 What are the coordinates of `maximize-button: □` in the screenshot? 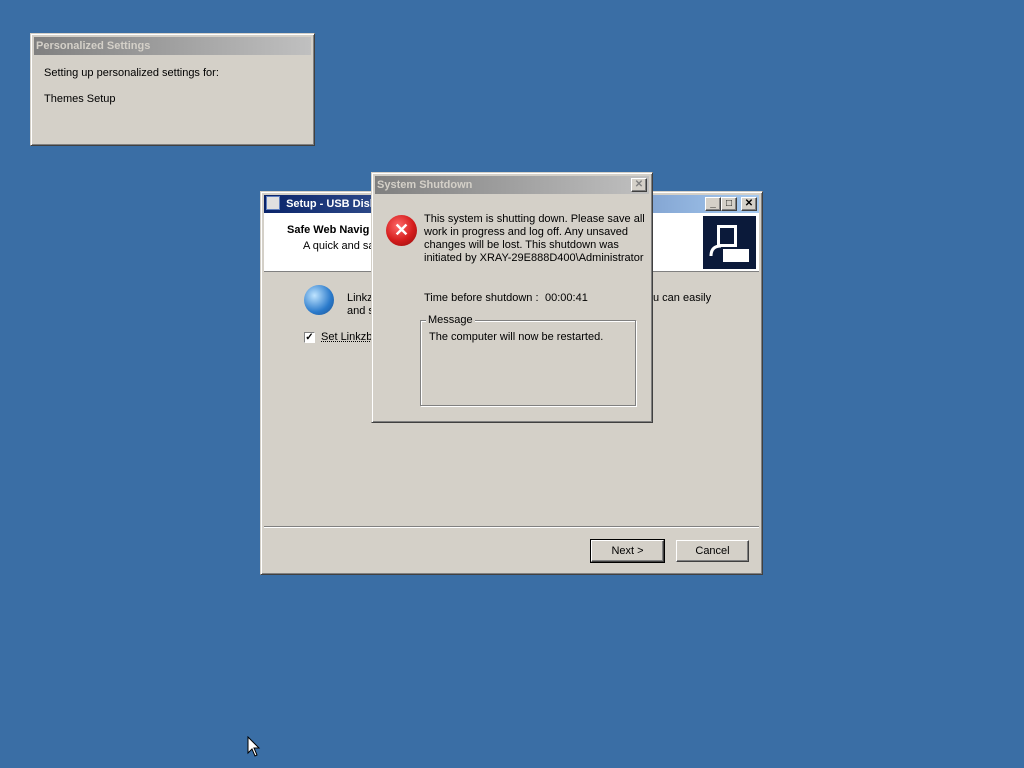 It's located at (729, 204).